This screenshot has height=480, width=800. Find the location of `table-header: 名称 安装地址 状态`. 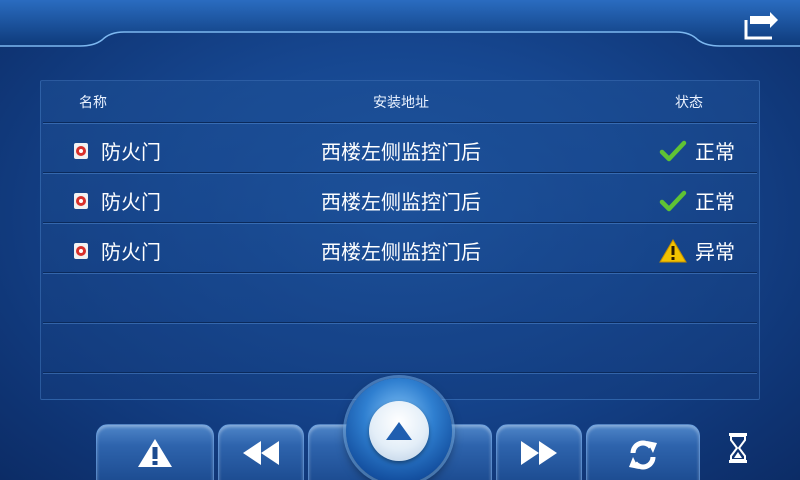

table-header: 名称 安装地址 状态 is located at coordinates (401, 102).